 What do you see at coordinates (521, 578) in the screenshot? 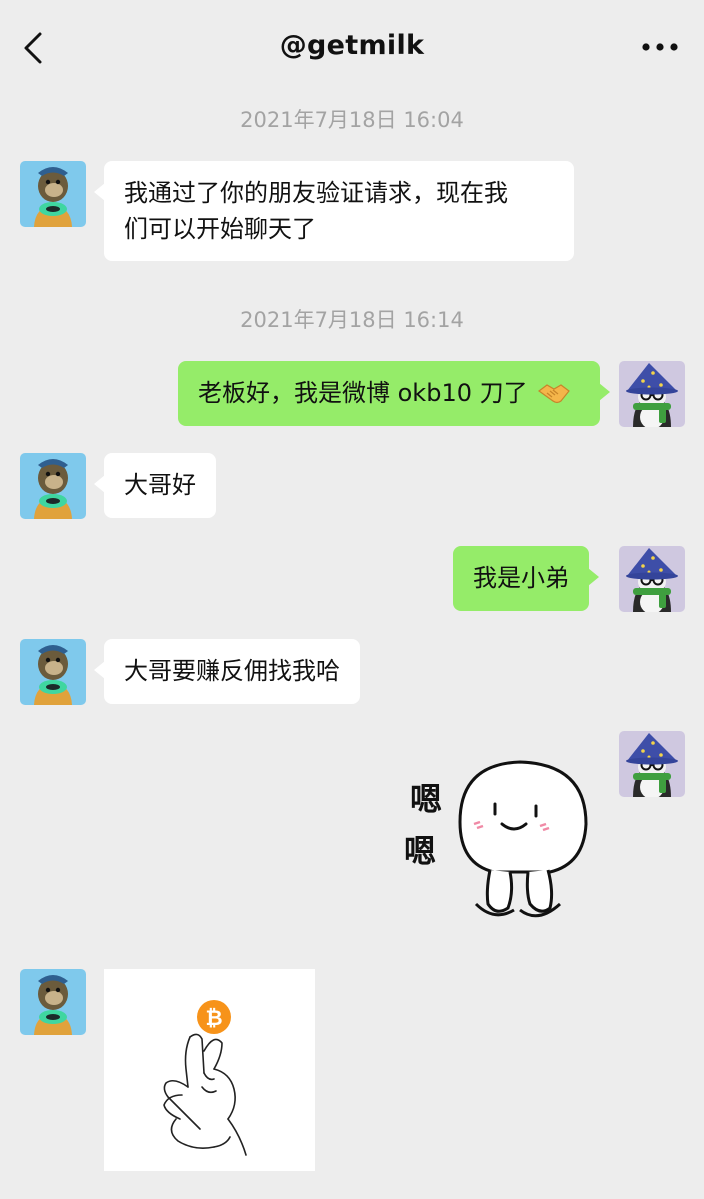
I see `message-text: 我是小弟` at bounding box center [521, 578].